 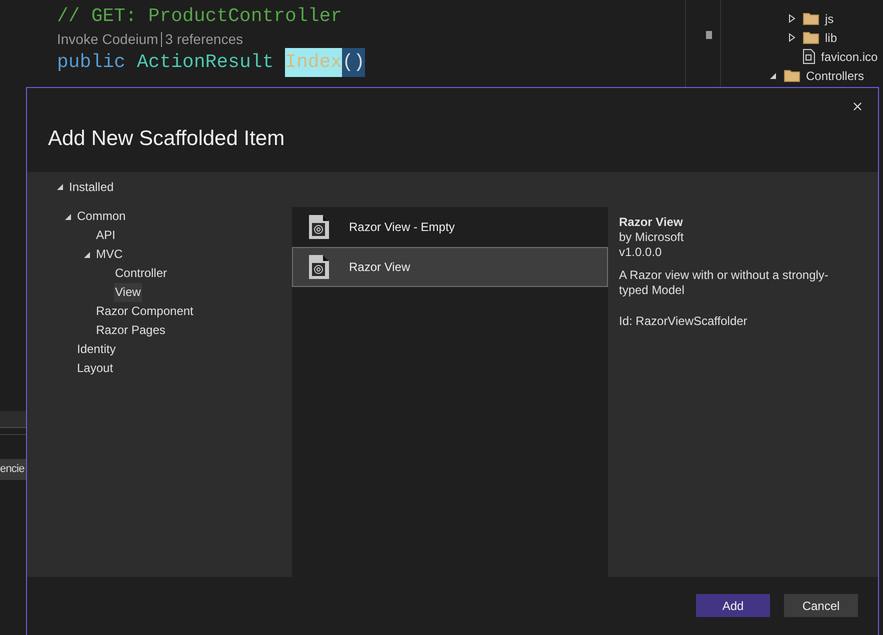 I want to click on template-author: by Microsoft, so click(x=652, y=237).